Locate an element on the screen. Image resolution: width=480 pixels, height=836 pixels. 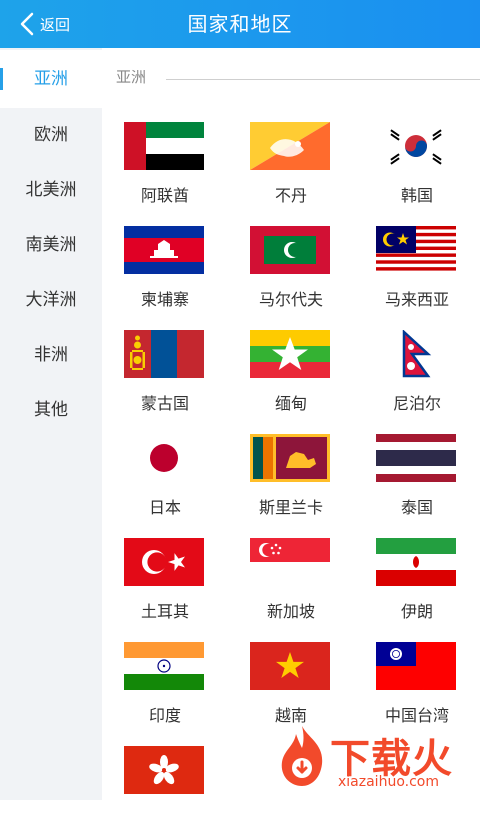
south-korea-flag is located at coordinates (416, 146).